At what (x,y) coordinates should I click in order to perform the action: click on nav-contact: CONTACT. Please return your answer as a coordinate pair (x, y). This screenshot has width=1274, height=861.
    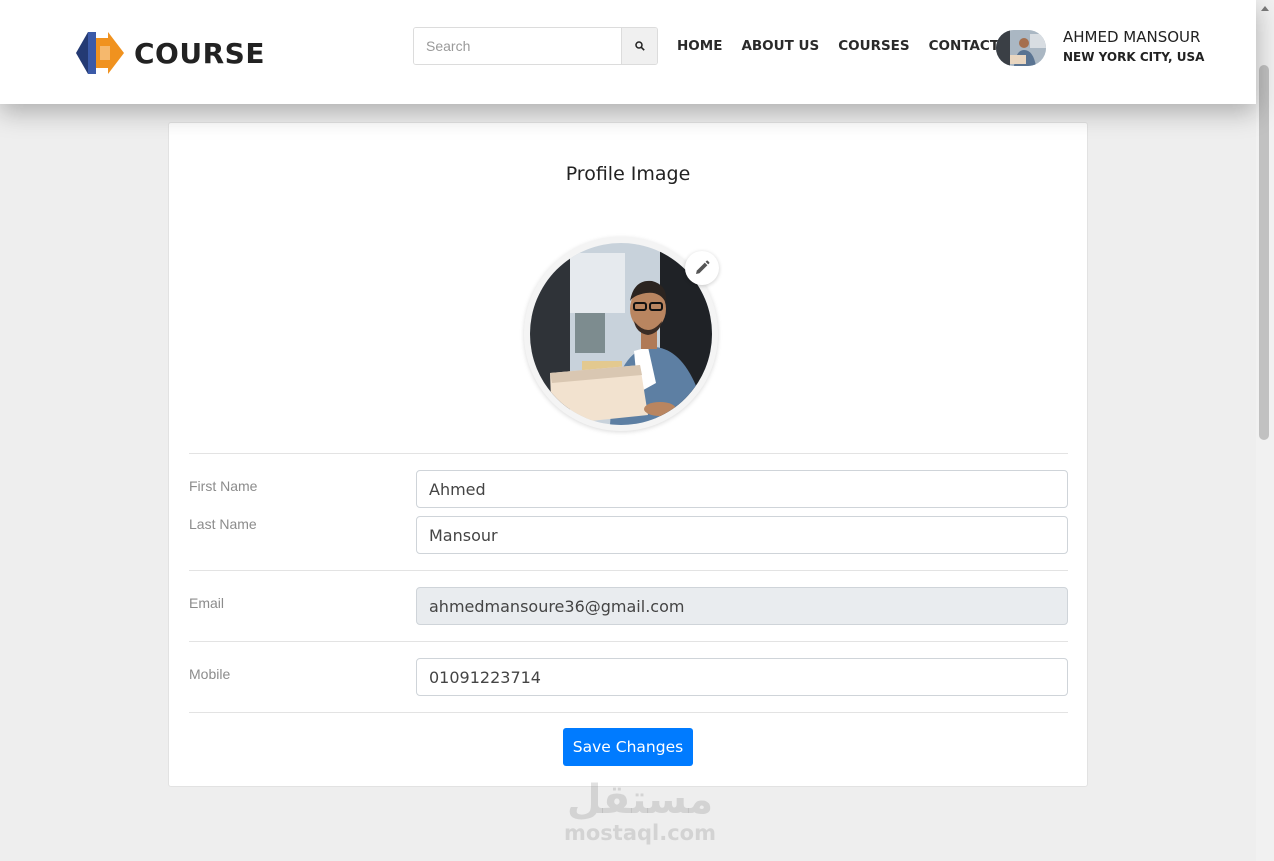
    Looking at the image, I should click on (964, 46).